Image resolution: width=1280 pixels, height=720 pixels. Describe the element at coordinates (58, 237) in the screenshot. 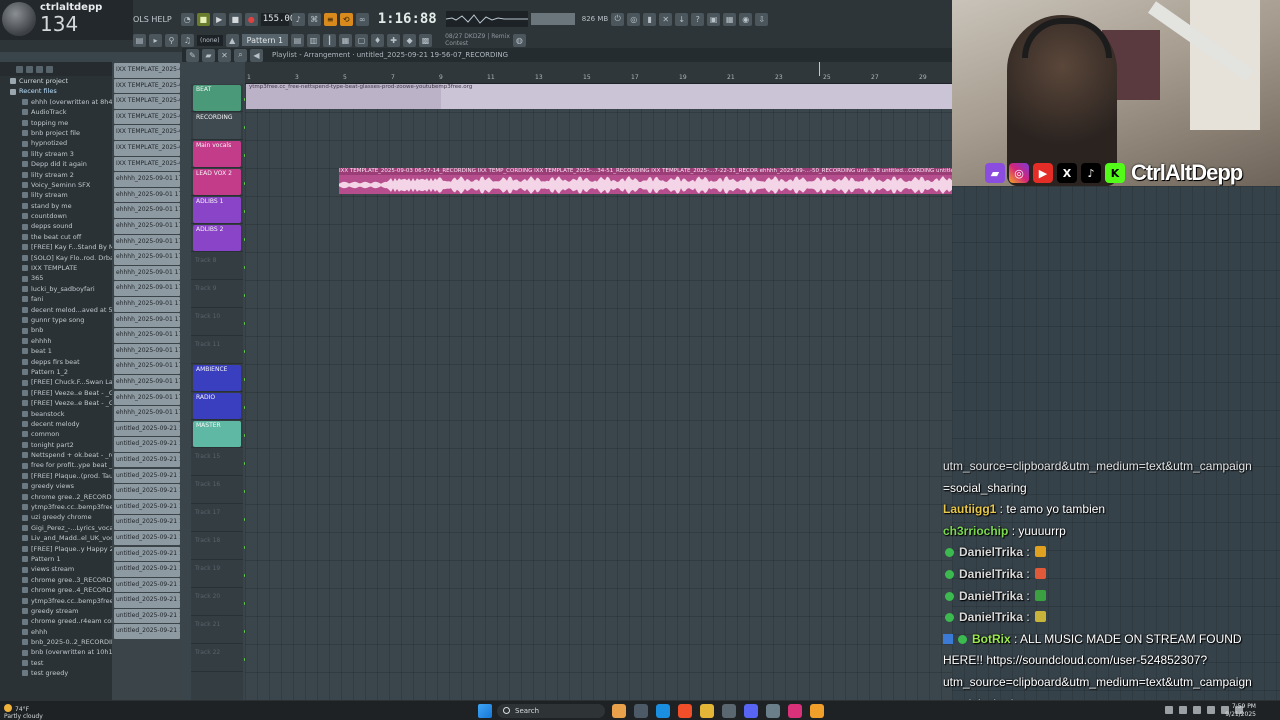

I see `browser-item: the beat cut off` at that location.